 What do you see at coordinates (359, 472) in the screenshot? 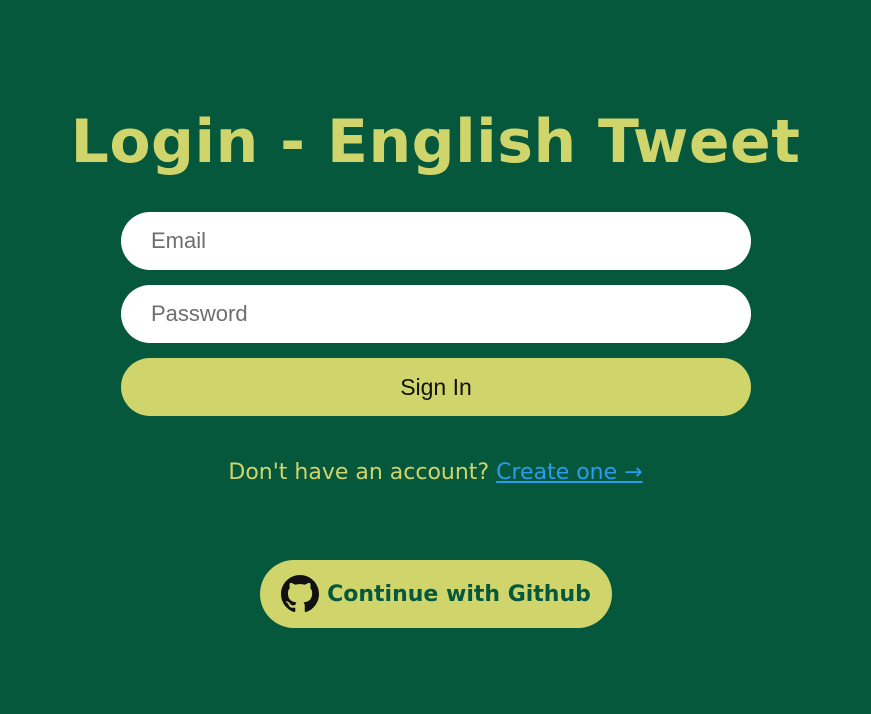
I see `create-account-text: Don't have an account?` at bounding box center [359, 472].